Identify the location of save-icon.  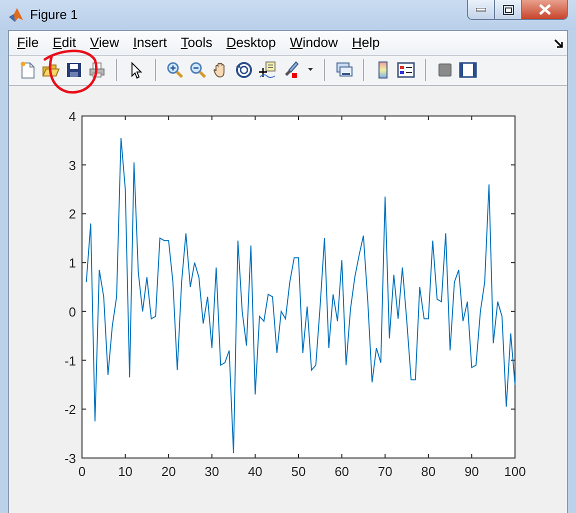
(74, 70).